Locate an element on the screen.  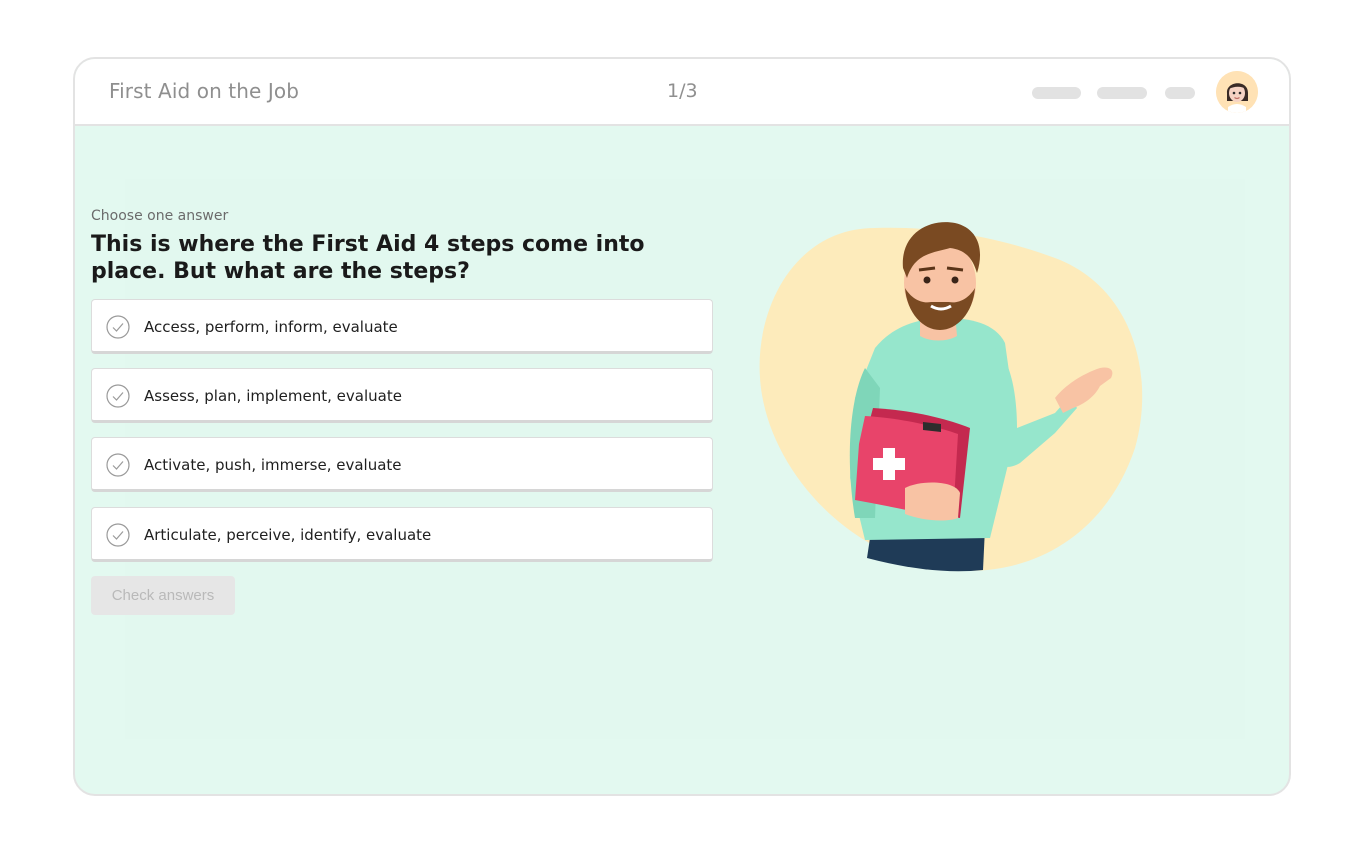
answer-hint: Choose one answer is located at coordinates (160, 216).